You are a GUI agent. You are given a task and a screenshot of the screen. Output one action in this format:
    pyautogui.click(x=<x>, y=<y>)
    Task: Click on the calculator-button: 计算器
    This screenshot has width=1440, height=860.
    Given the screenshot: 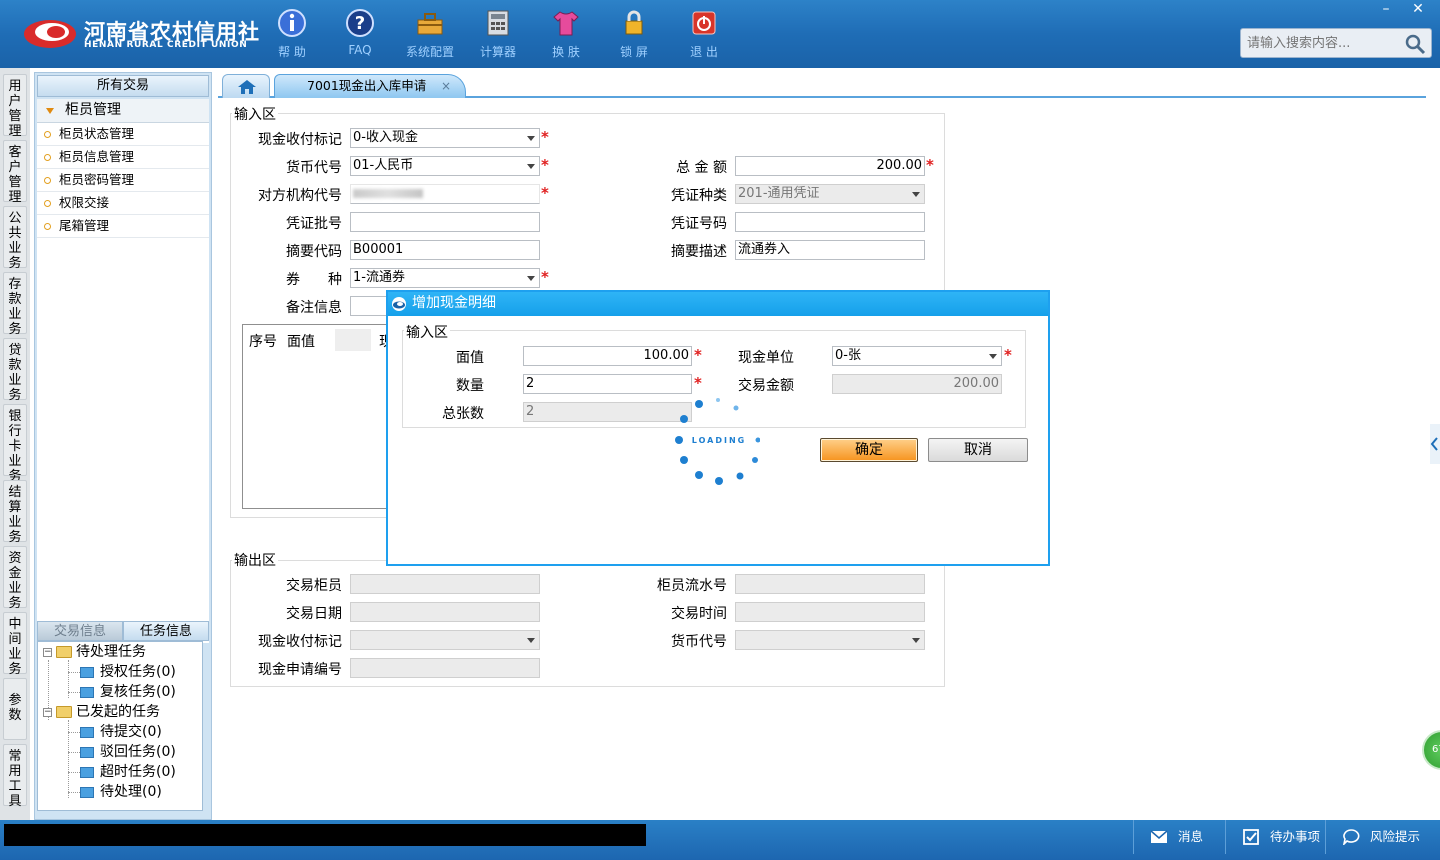 What is the action you would take?
    pyautogui.click(x=498, y=34)
    